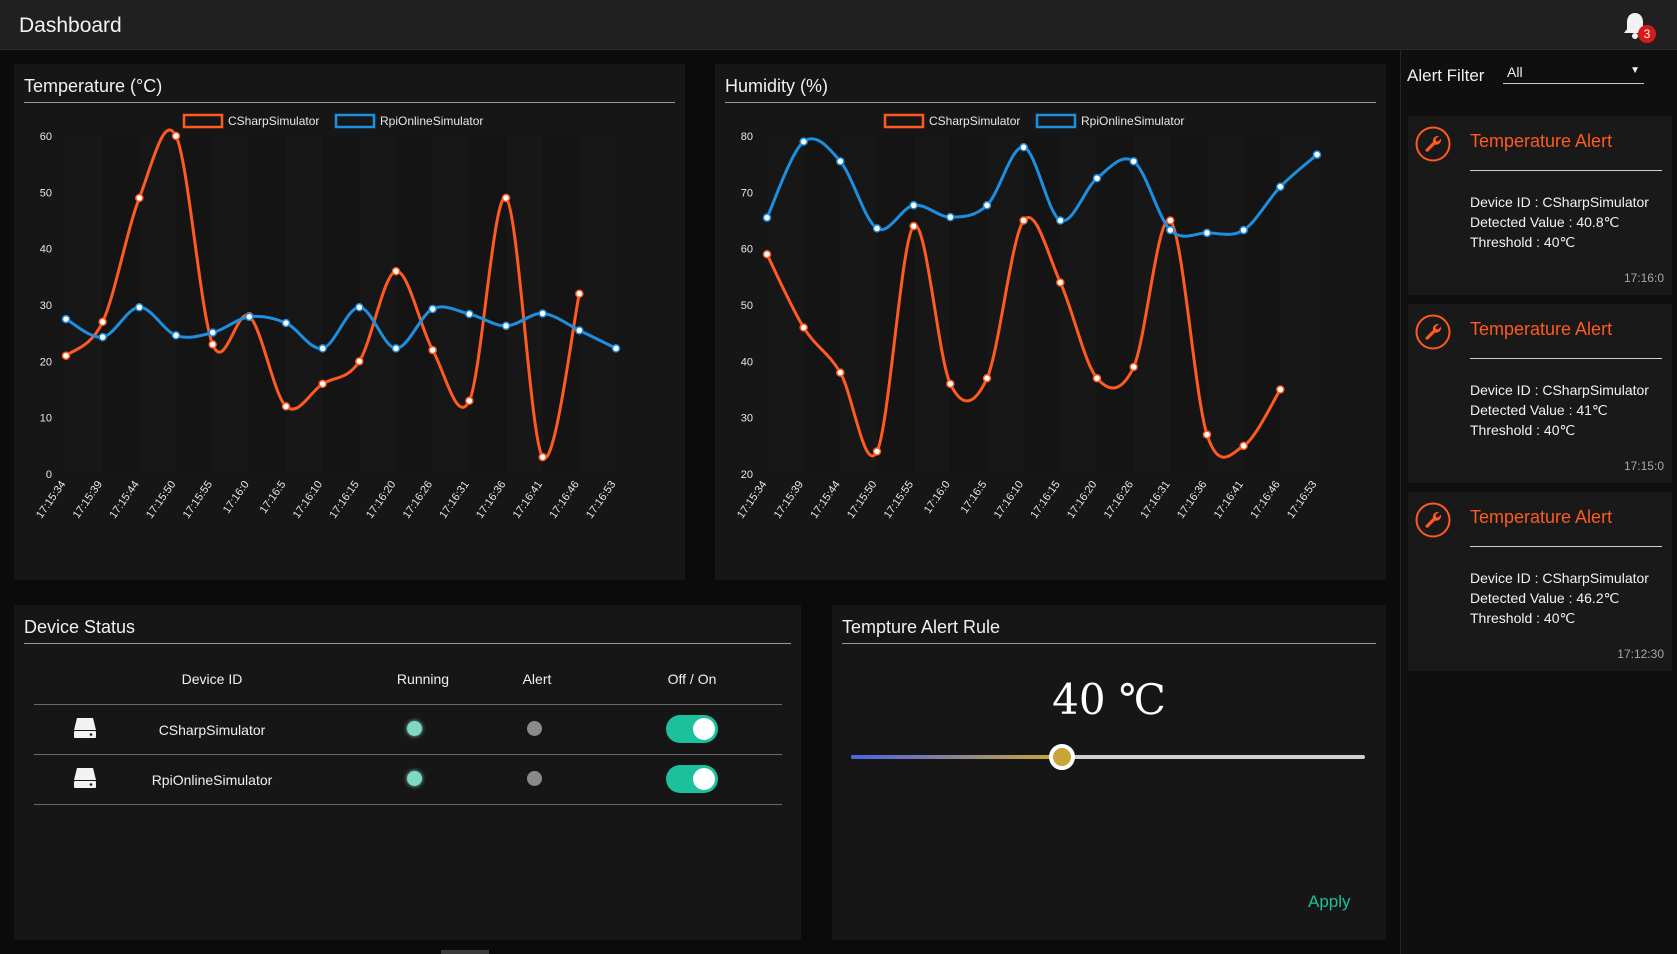 This screenshot has height=954, width=1677. Describe the element at coordinates (899, 500) in the screenshot. I see `x-tick-label: 17:15:55` at that location.